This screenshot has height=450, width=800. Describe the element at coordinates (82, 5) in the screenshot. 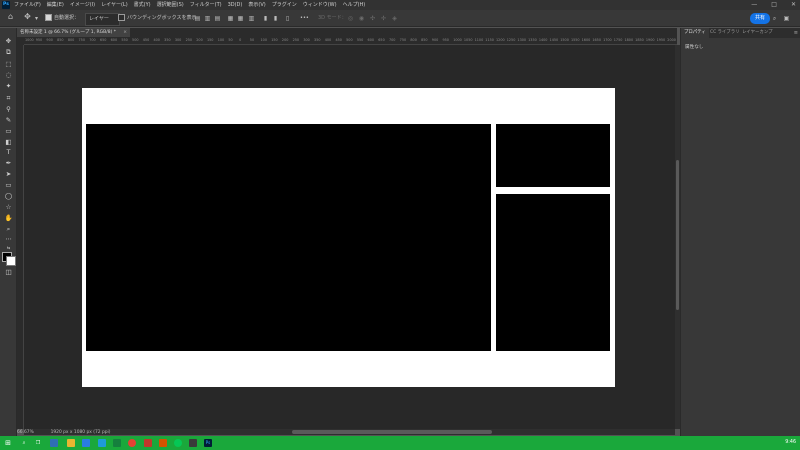

I see `menu-image: イメージ(I)` at that location.